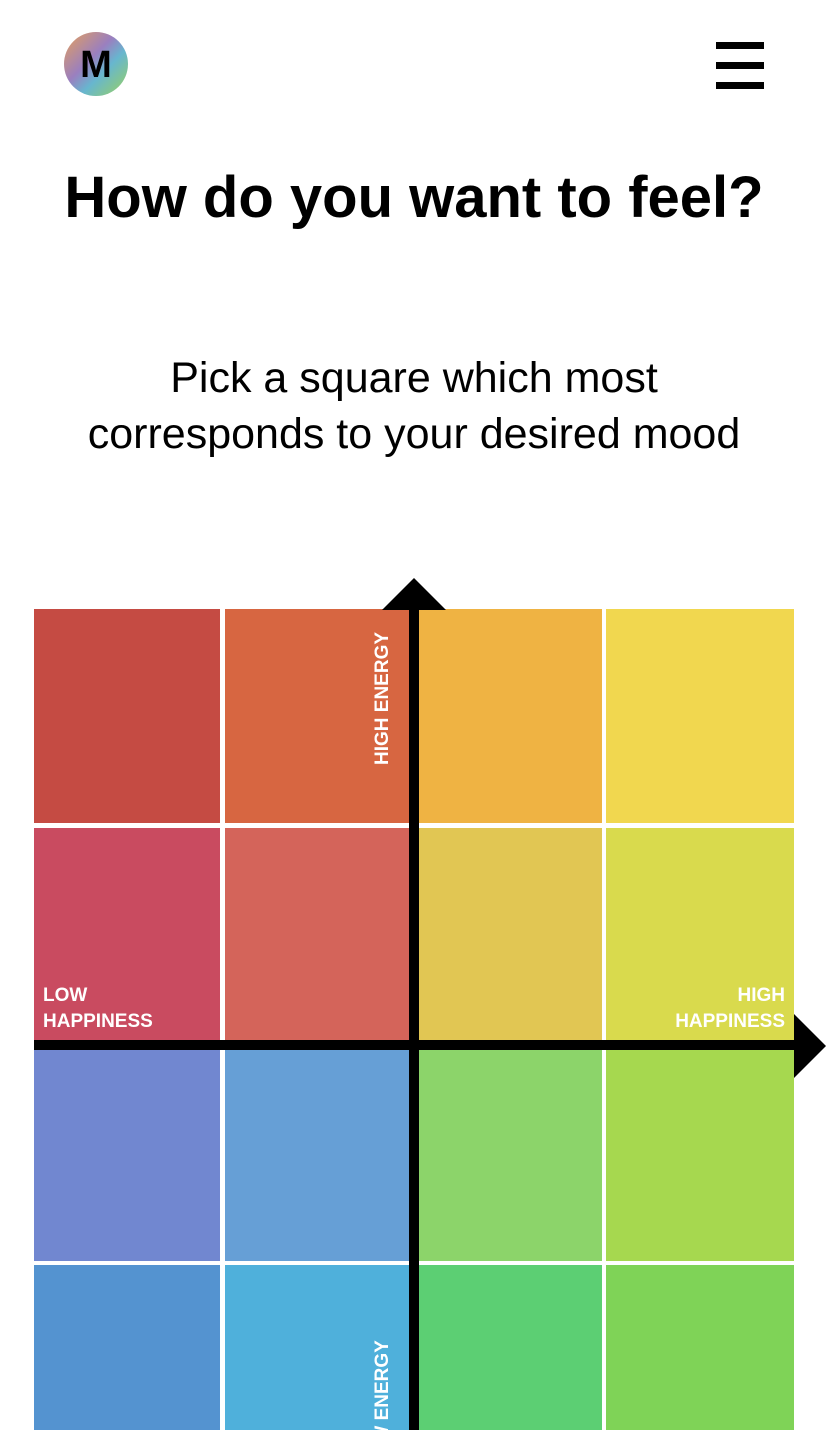 This screenshot has height=1430, width=828. Describe the element at coordinates (317, 716) in the screenshot. I see `mood-square-r1-c2` at that location.